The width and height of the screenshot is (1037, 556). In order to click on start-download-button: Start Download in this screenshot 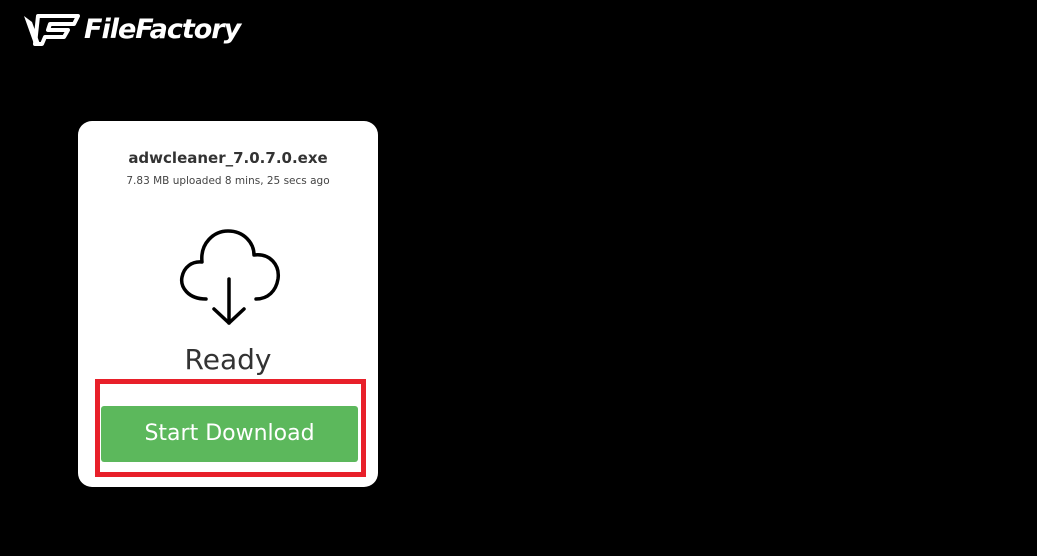, I will do `click(229, 434)`.